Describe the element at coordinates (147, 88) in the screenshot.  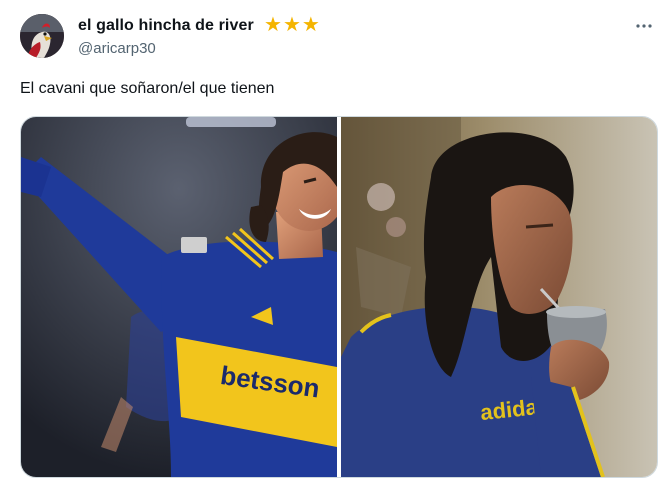
I see `tweet-text: El cavani que soñaron/el que tienen` at that location.